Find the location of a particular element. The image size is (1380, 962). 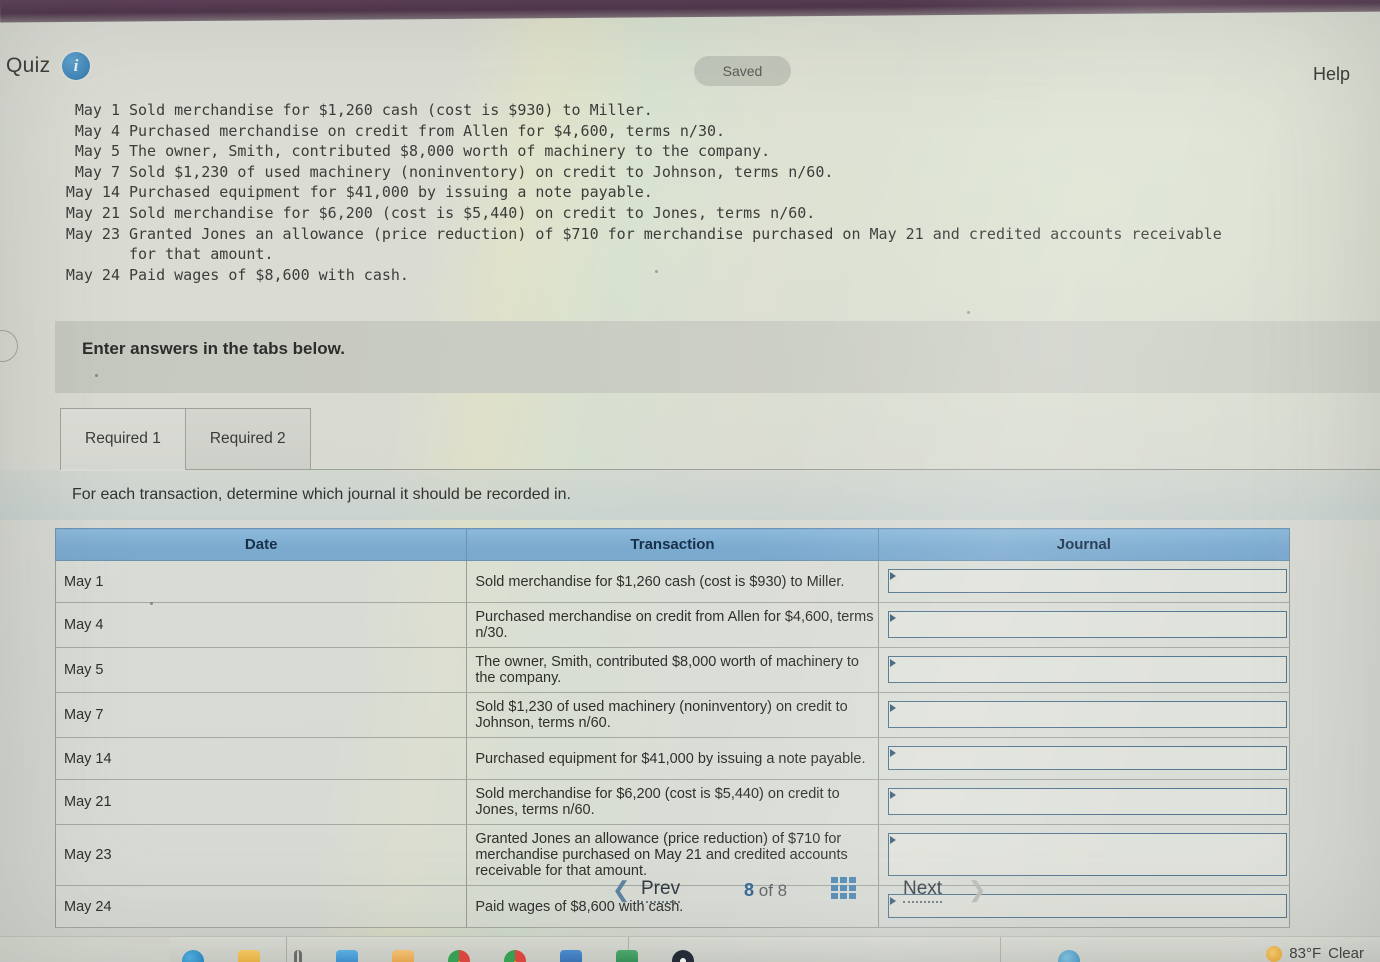

of-label: of is located at coordinates (765, 890).